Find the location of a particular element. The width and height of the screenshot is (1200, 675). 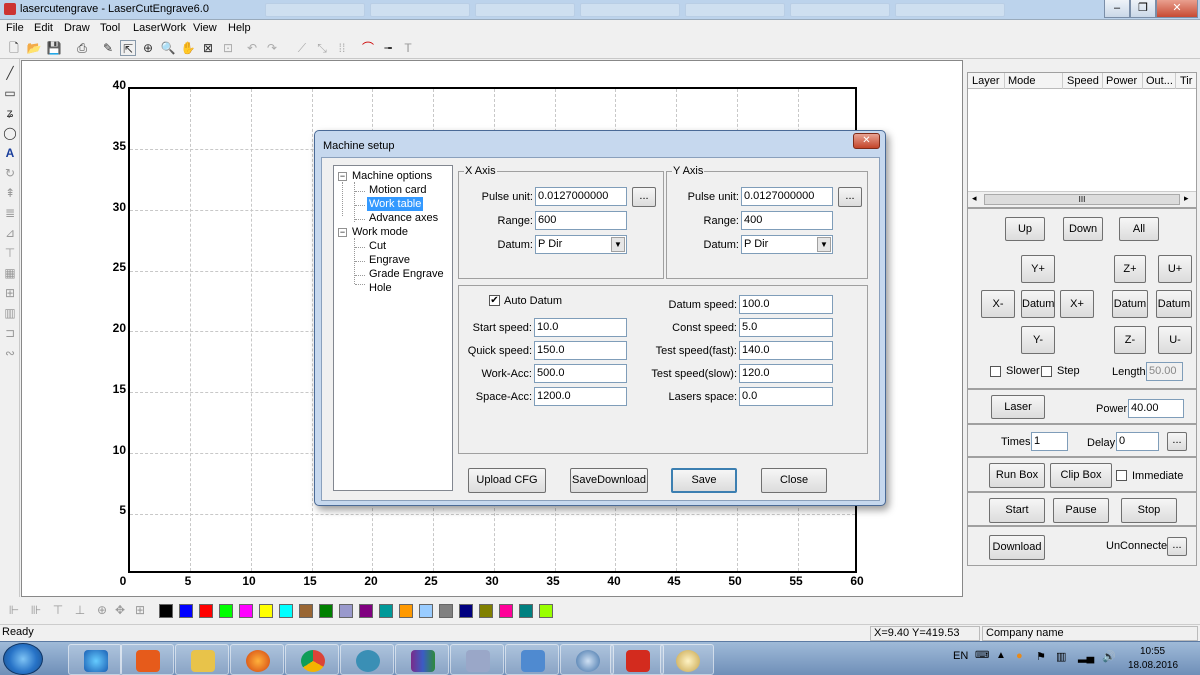

length-field: 50.00 is located at coordinates (1164, 371).